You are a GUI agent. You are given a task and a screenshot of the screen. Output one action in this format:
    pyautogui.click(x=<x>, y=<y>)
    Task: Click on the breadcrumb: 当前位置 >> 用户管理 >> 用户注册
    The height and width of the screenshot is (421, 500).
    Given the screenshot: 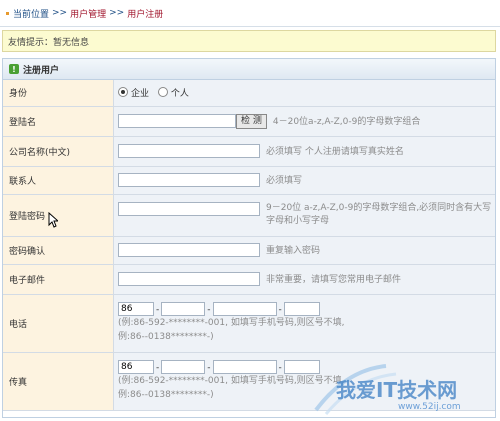 What is the action you would take?
    pyautogui.click(x=250, y=13)
    